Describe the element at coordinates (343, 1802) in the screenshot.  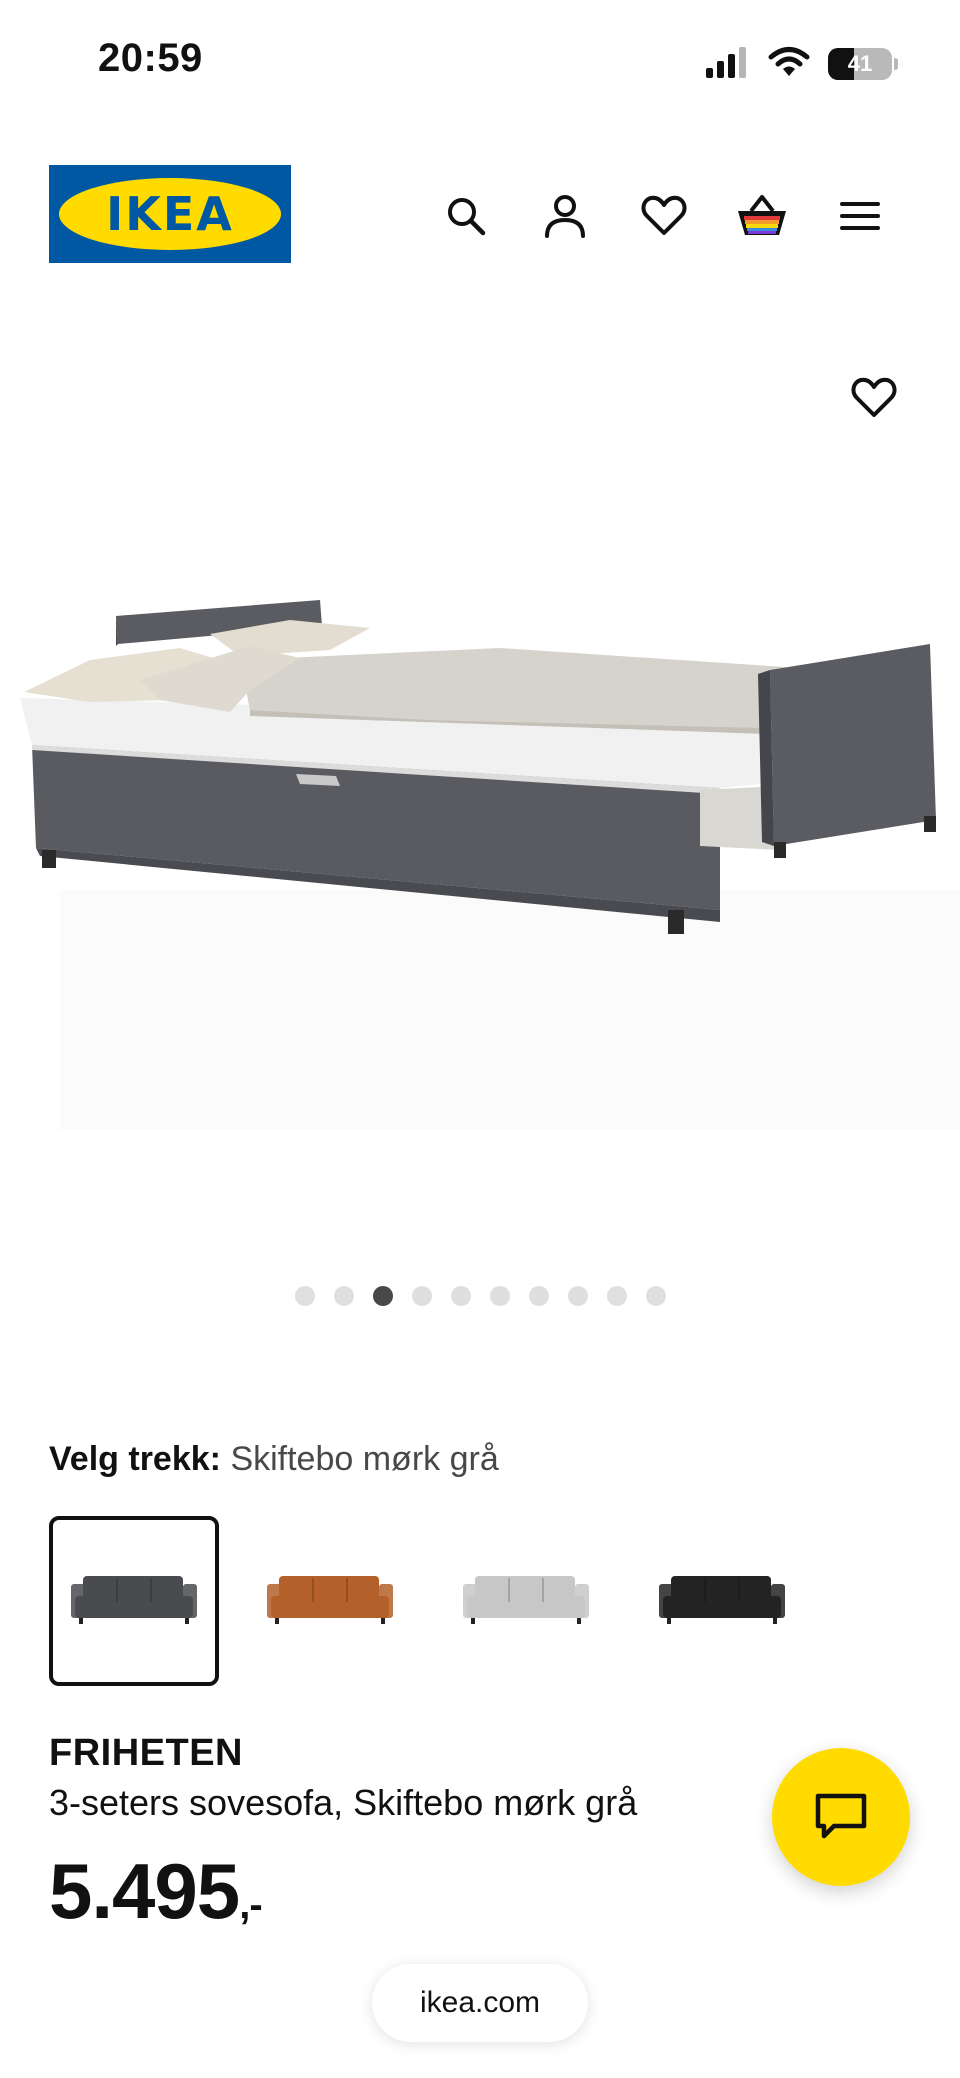
I see `product-description: 3-seters sovesofa, Skiftebo mørk grå` at that location.